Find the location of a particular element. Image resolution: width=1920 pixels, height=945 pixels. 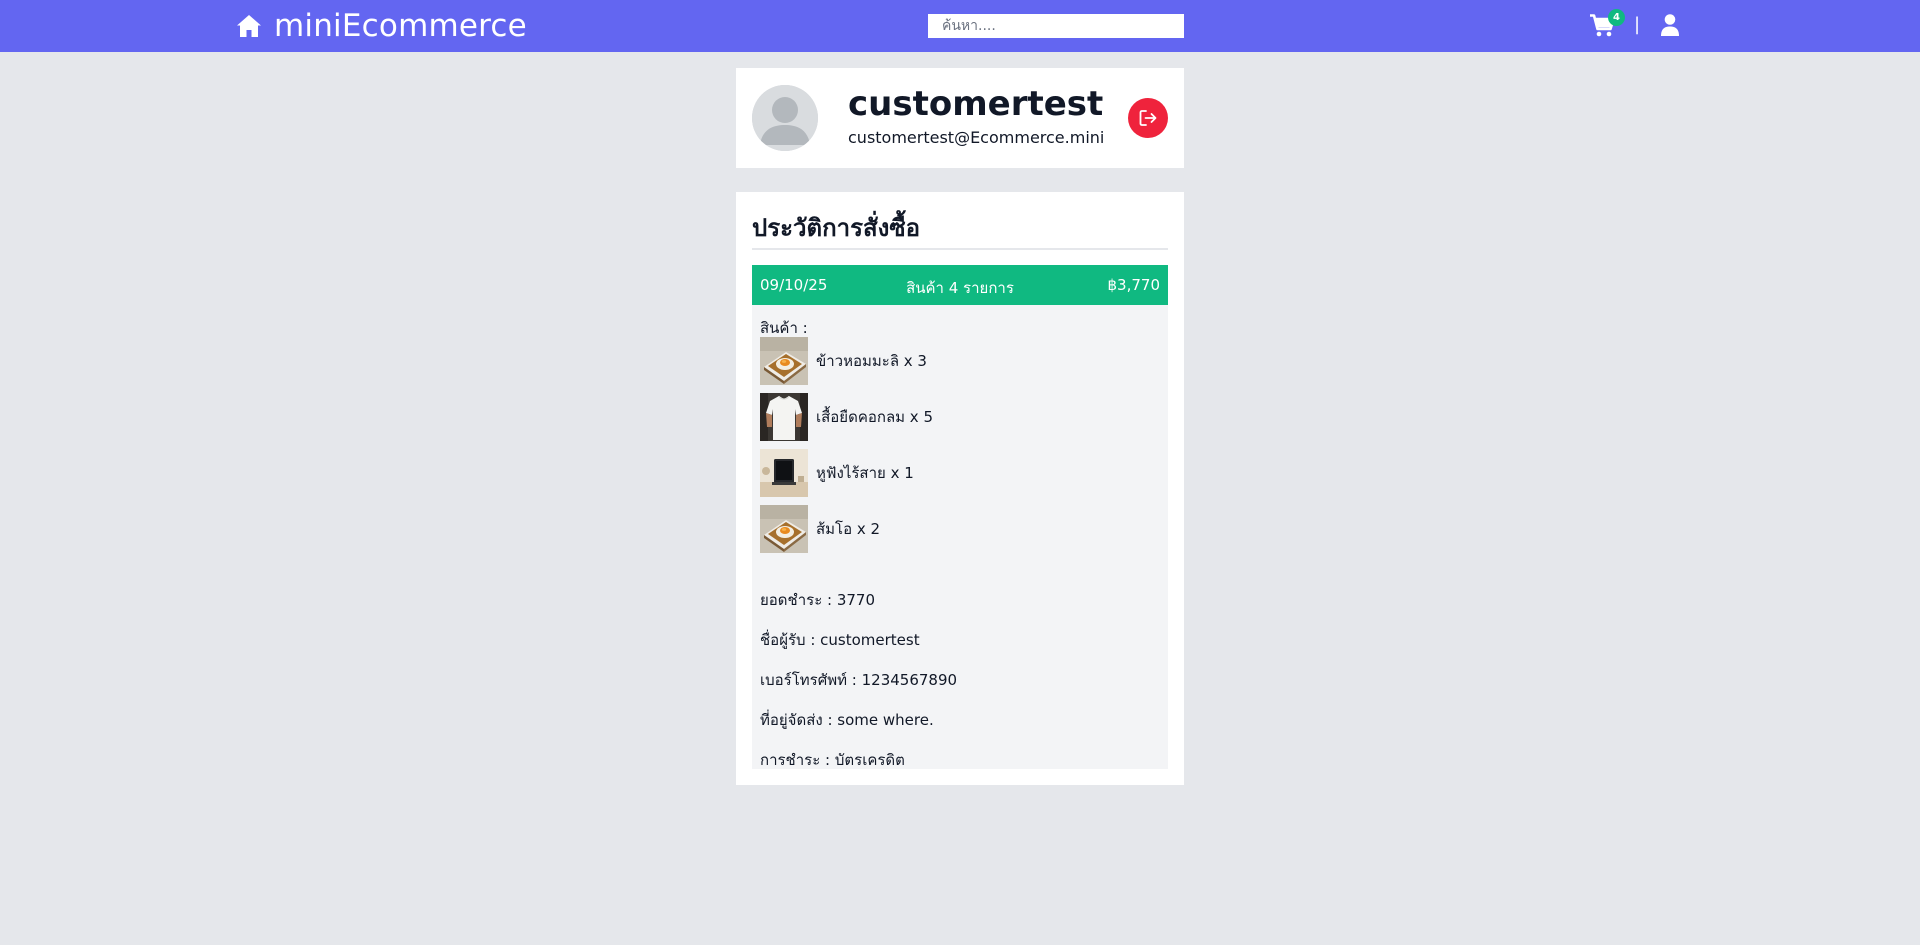

navbar: miniEcommerce 4 | is located at coordinates (960, 26).